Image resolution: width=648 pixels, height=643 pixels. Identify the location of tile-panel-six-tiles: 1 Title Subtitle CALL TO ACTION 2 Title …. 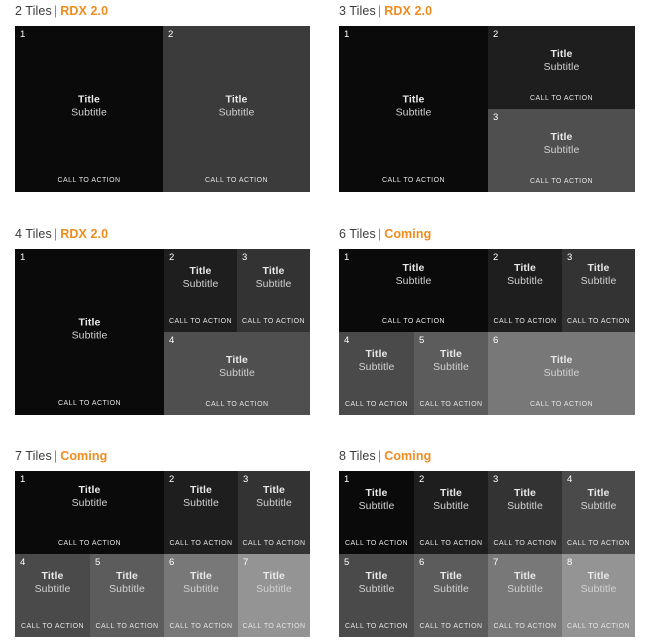
(487, 332).